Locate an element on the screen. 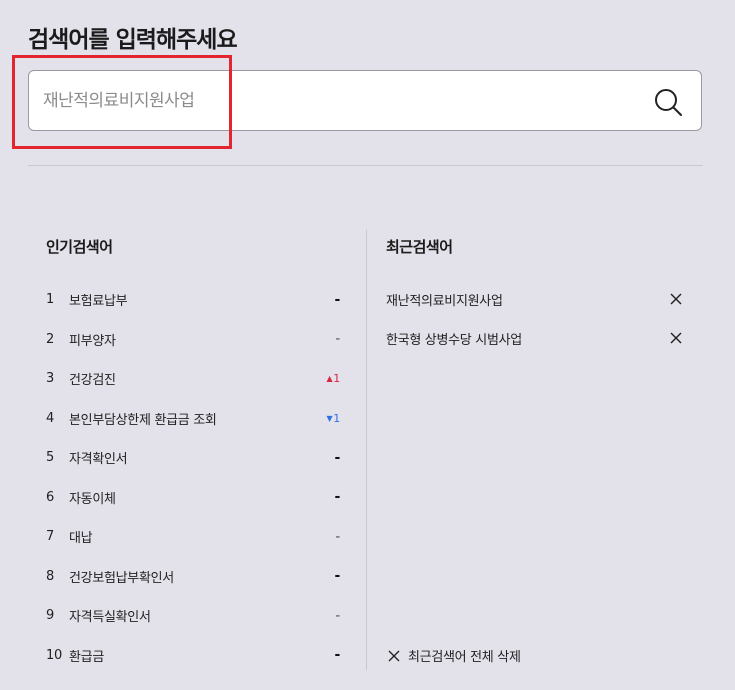 This screenshot has height=690, width=735. keyword-label: 환급금 is located at coordinates (86, 657).